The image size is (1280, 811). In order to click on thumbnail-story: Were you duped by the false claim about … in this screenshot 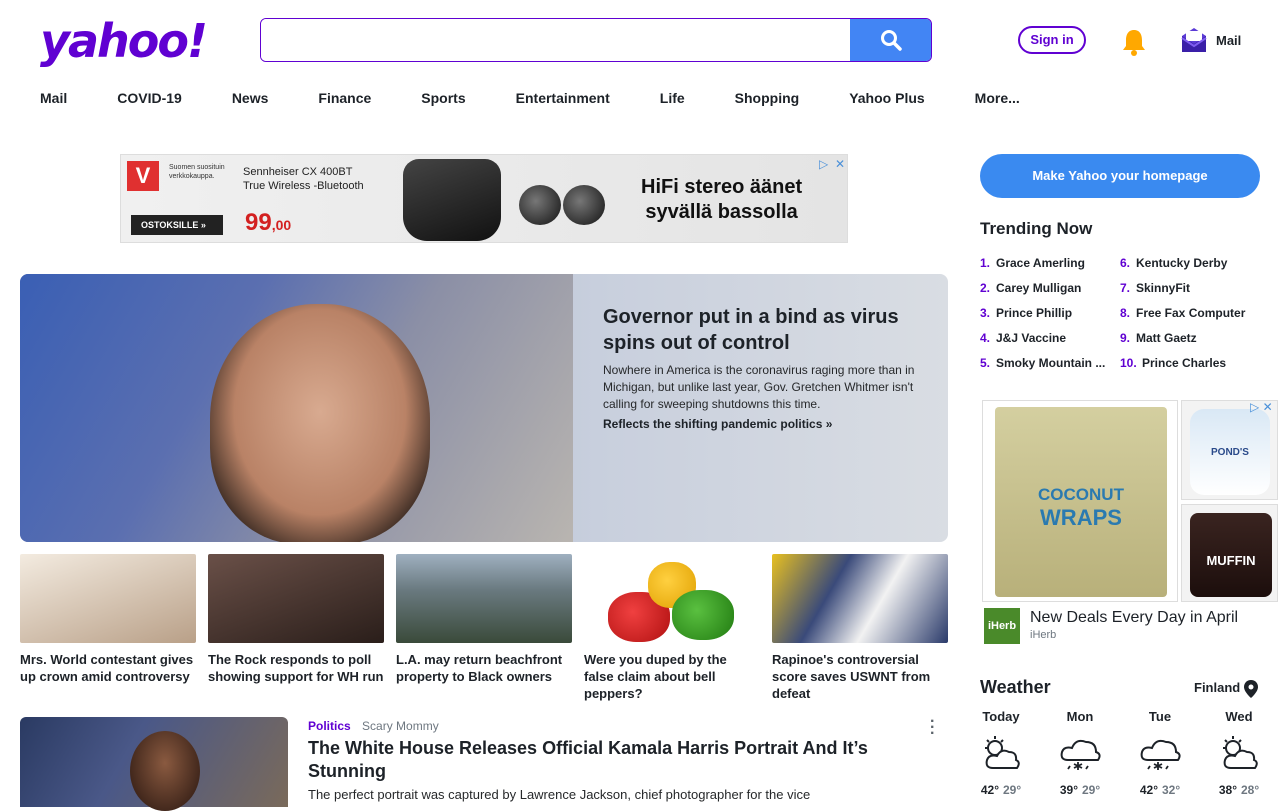, I will do `click(672, 627)`.